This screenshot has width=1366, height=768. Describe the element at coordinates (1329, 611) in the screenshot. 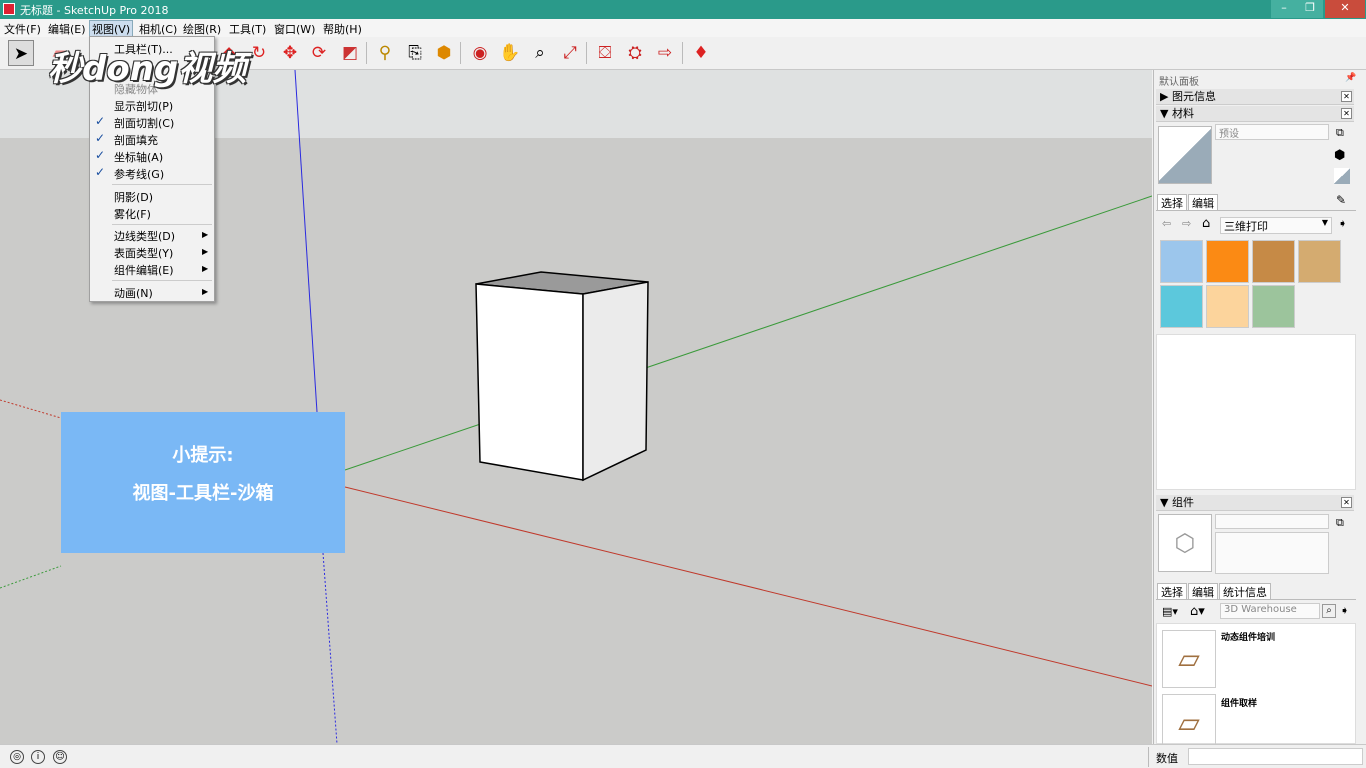

I see `search-icon: ⌕` at that location.